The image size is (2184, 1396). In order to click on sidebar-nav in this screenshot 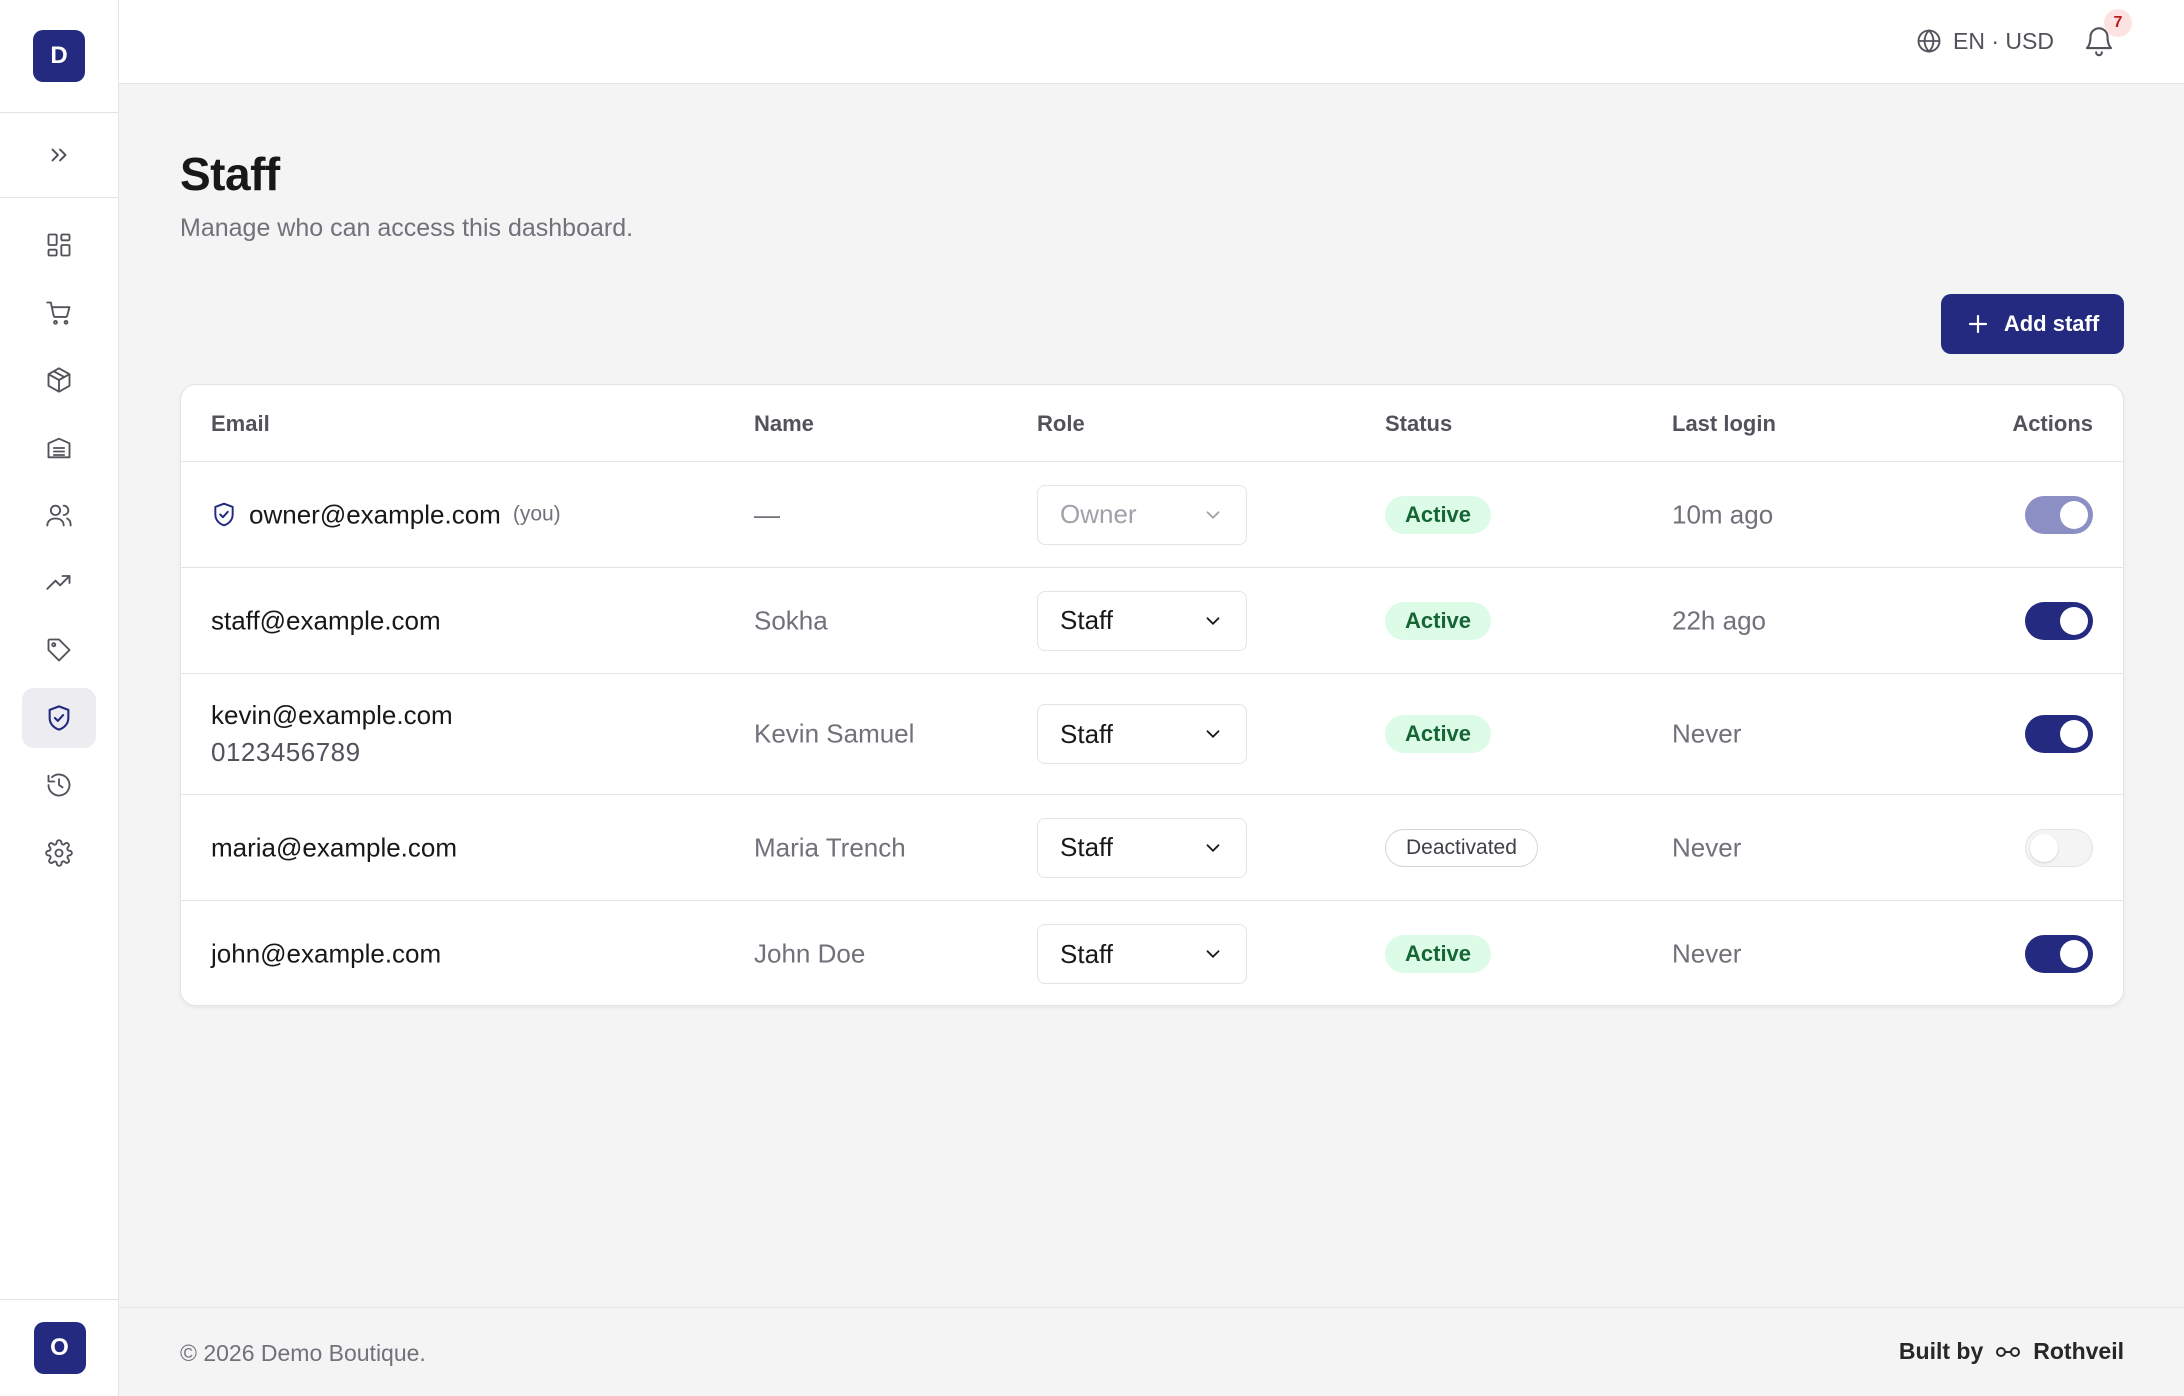, I will do `click(59, 544)`.